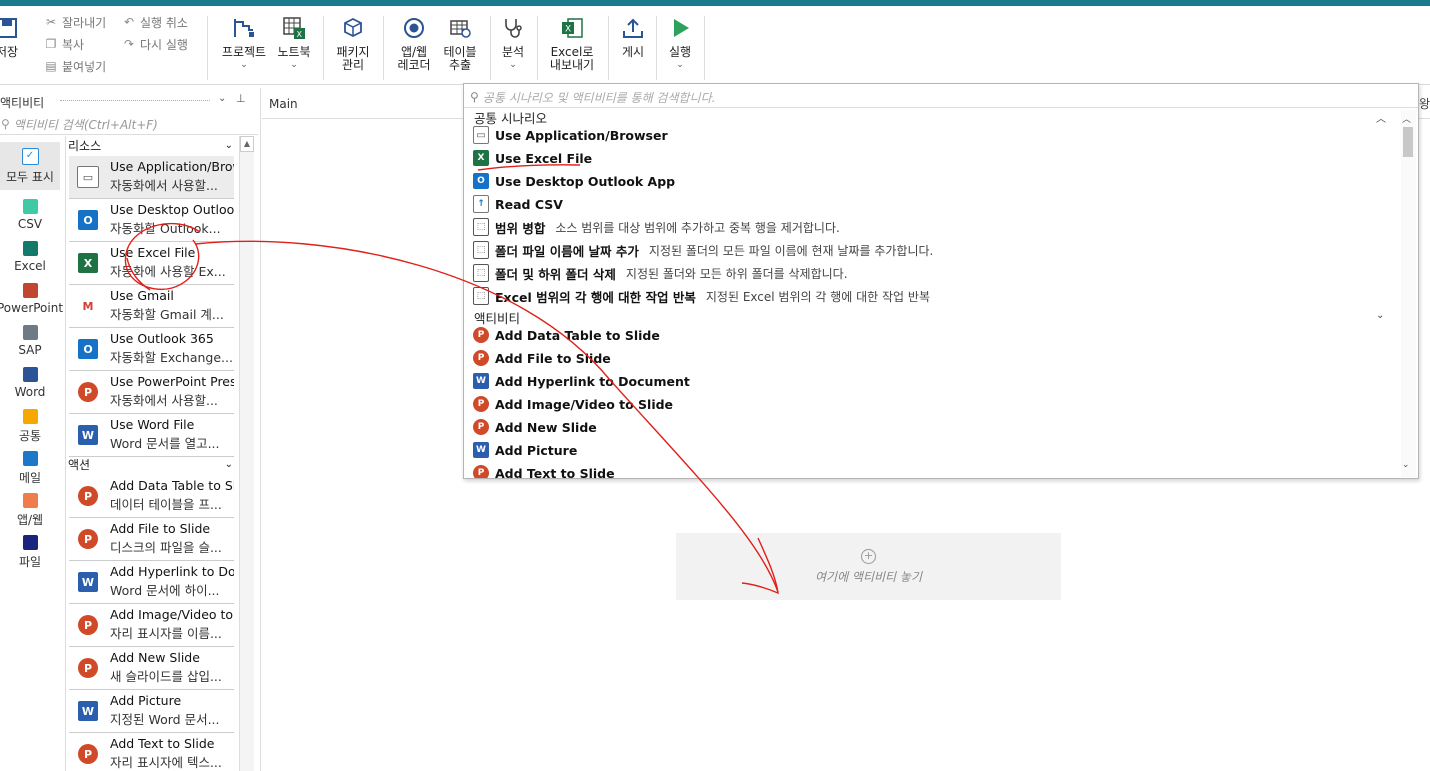 The image size is (1430, 771). Describe the element at coordinates (1408, 142) in the screenshot. I see `popup-scroll-thumb` at that location.